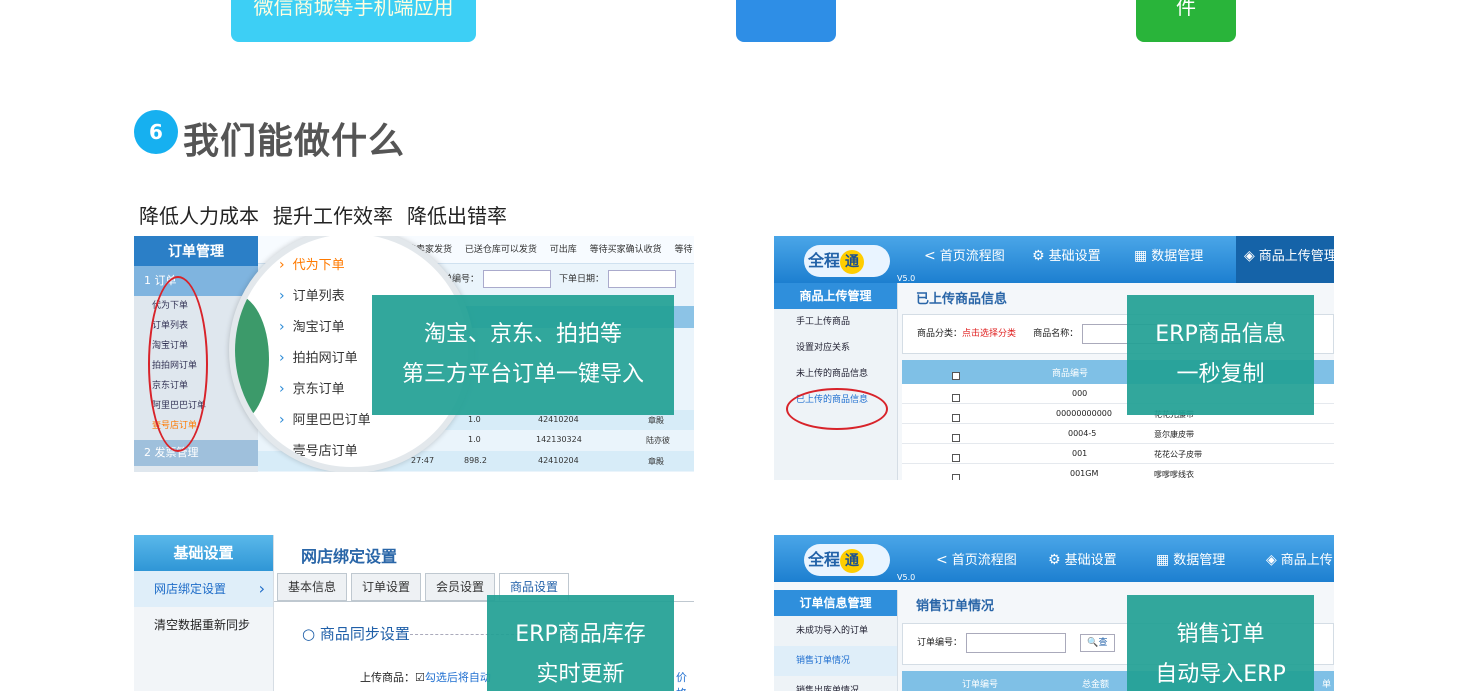 The width and height of the screenshot is (1467, 691). What do you see at coordinates (475, 460) in the screenshot?
I see `cell-qty: 898.2` at bounding box center [475, 460].